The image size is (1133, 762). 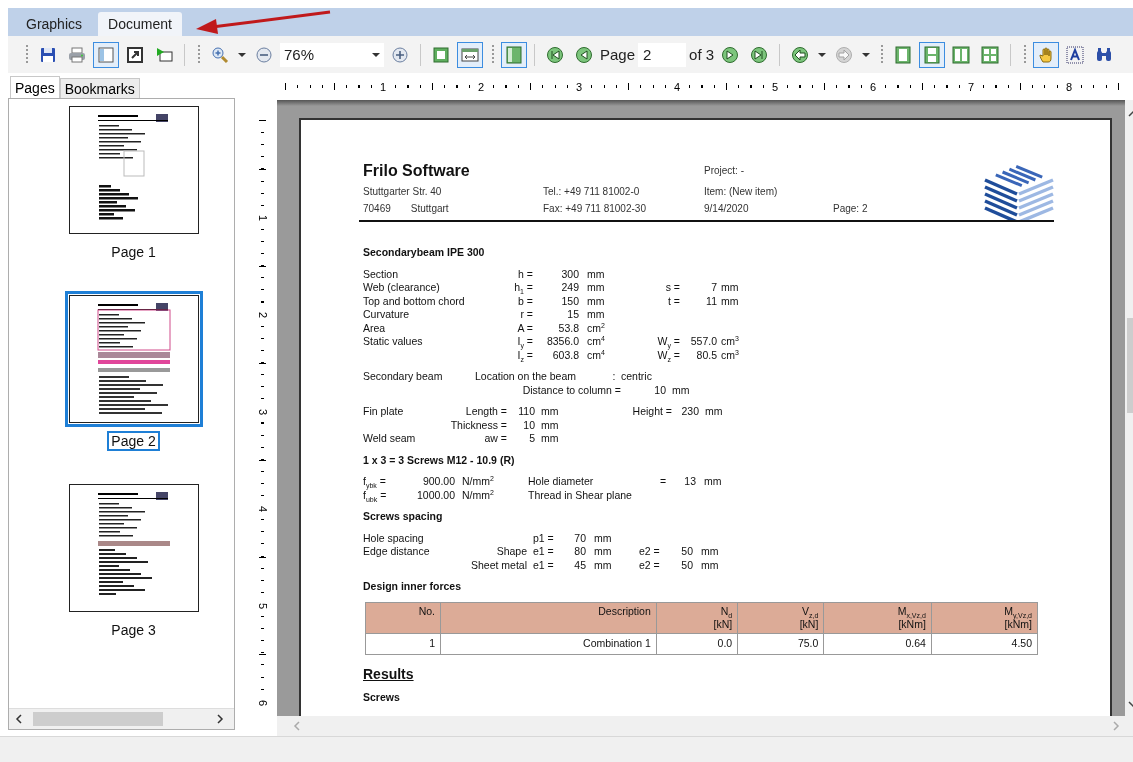 I want to click on page-number-field: 2, so click(x=662, y=54).